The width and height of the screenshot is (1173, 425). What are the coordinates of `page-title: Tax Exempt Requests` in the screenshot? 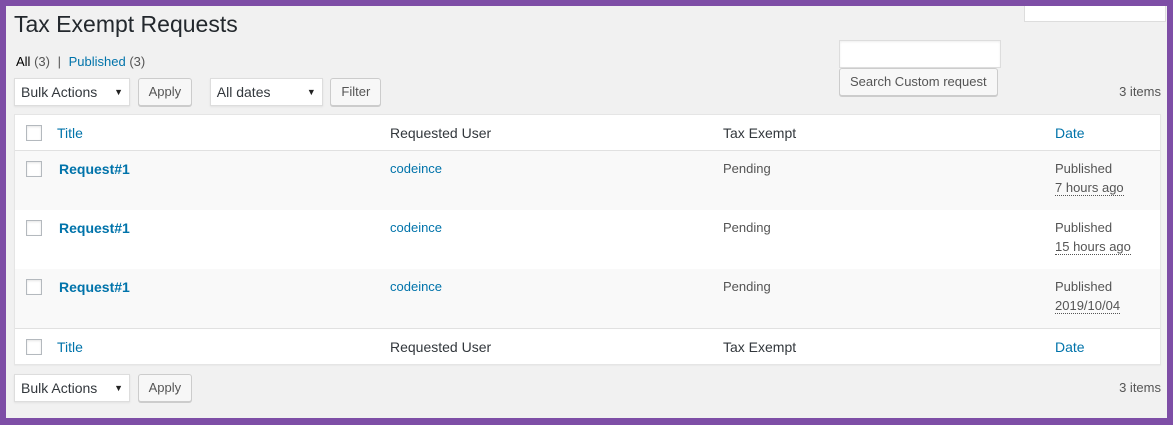 It's located at (126, 24).